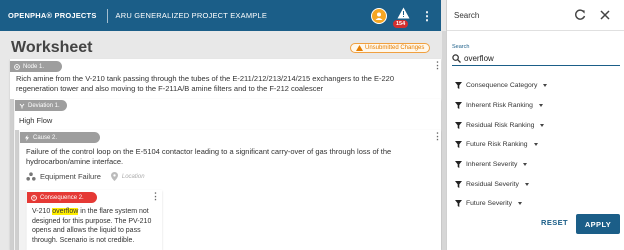 The width and height of the screenshot is (624, 250). I want to click on breadcrumb-divider, so click(107, 15).